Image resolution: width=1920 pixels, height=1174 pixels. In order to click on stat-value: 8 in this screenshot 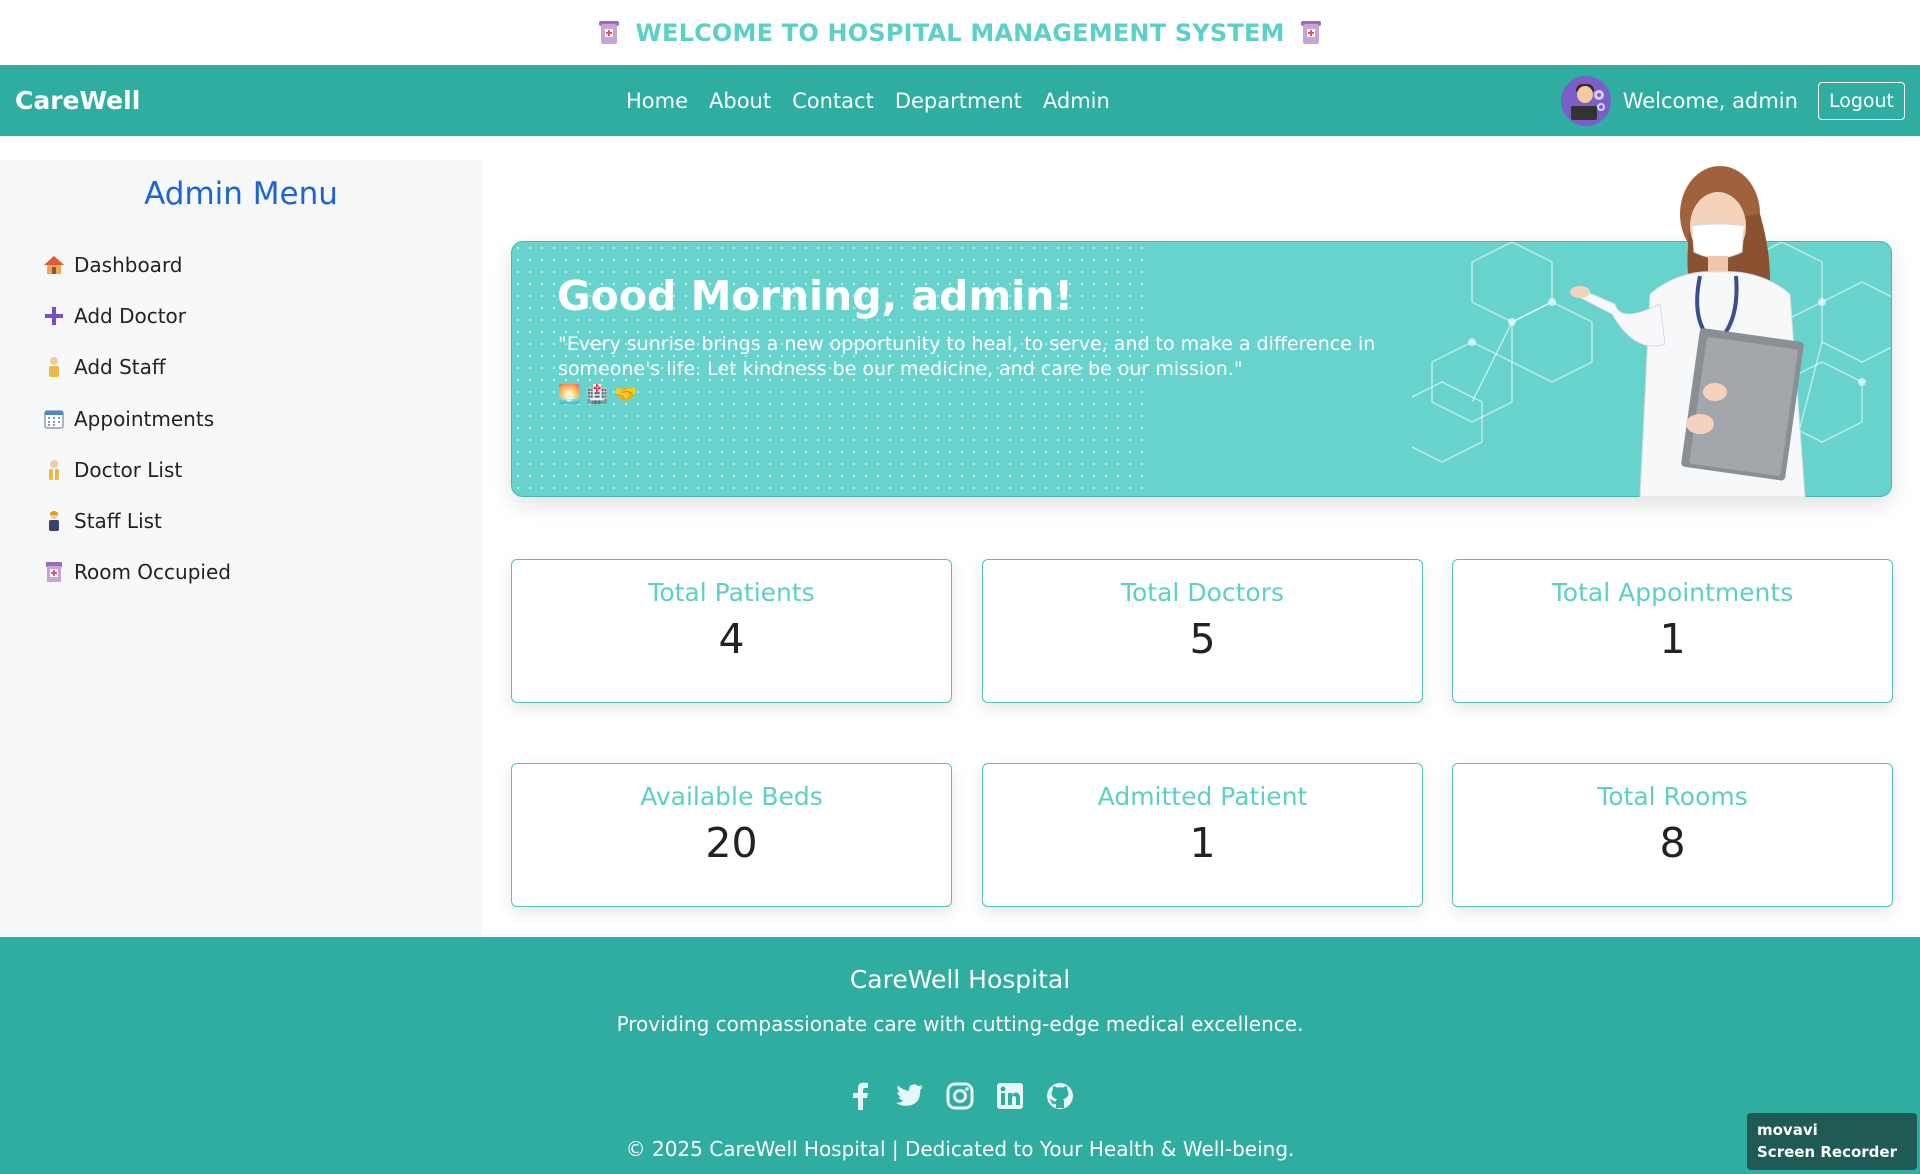, I will do `click(1672, 843)`.